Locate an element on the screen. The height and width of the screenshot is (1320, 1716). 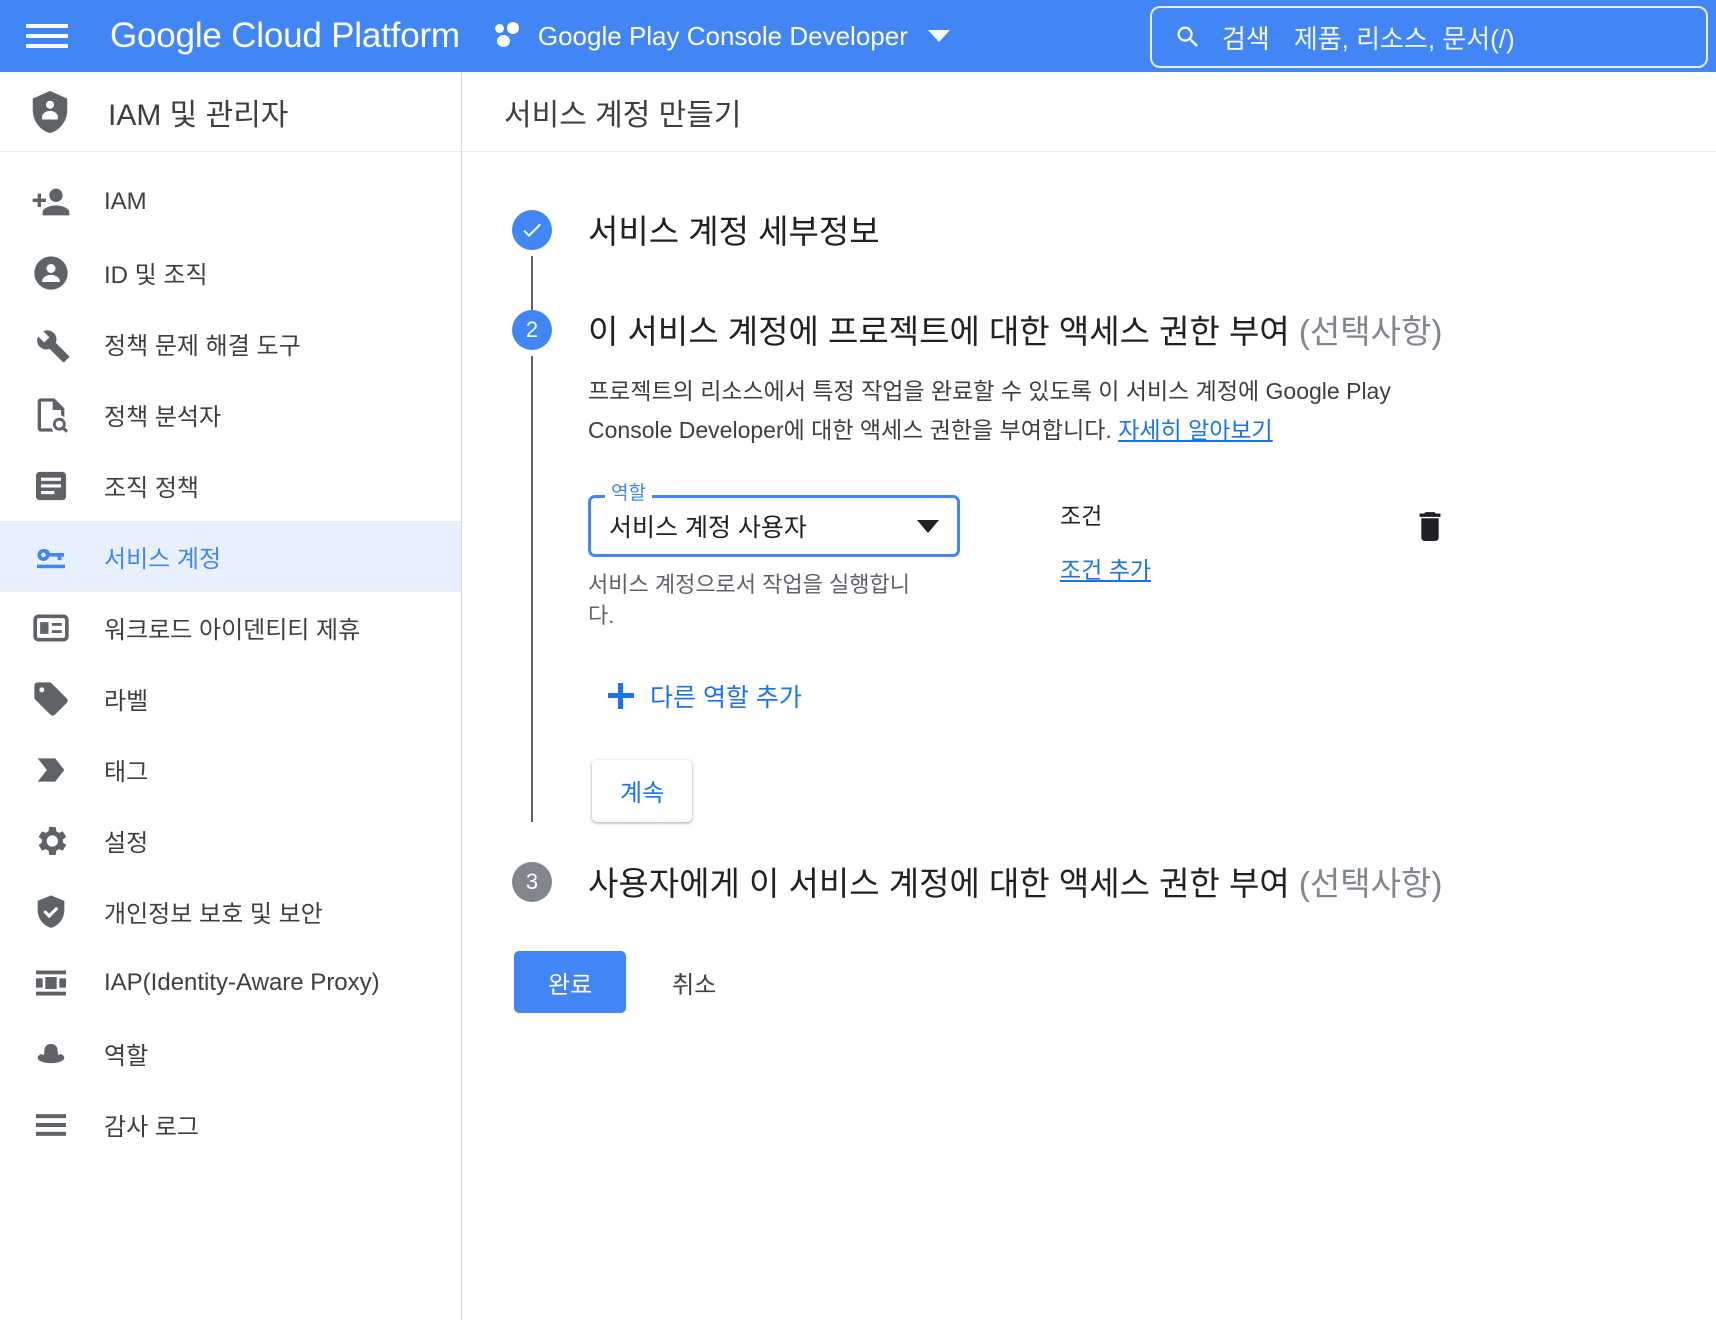
sidebar-item-label: 역할 is located at coordinates (126, 1056).